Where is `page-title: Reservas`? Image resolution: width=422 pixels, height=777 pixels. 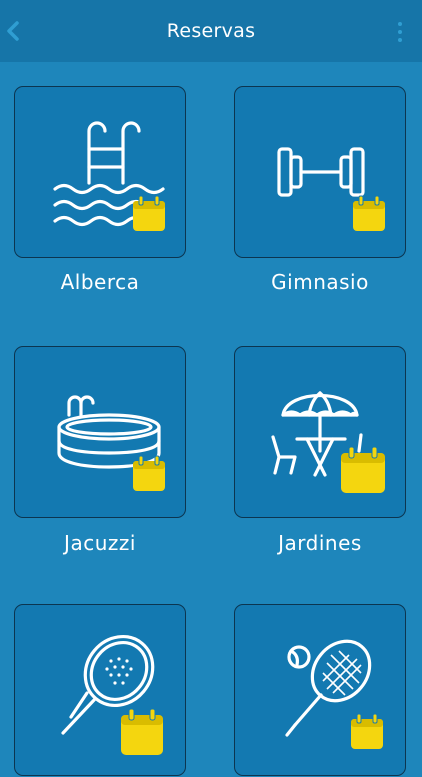
page-title: Reservas is located at coordinates (211, 31).